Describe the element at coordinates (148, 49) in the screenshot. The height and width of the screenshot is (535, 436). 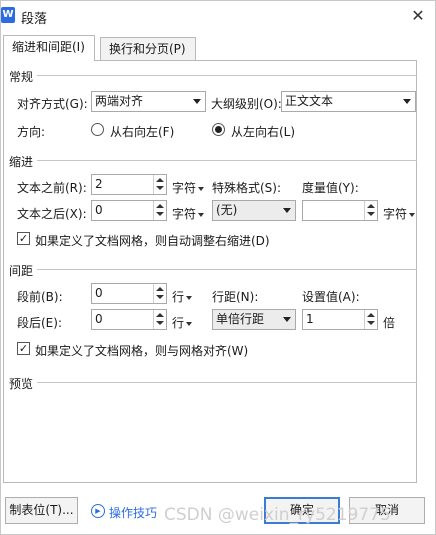
I see `tab-line-page-breaks: 换行和分页(P)` at that location.